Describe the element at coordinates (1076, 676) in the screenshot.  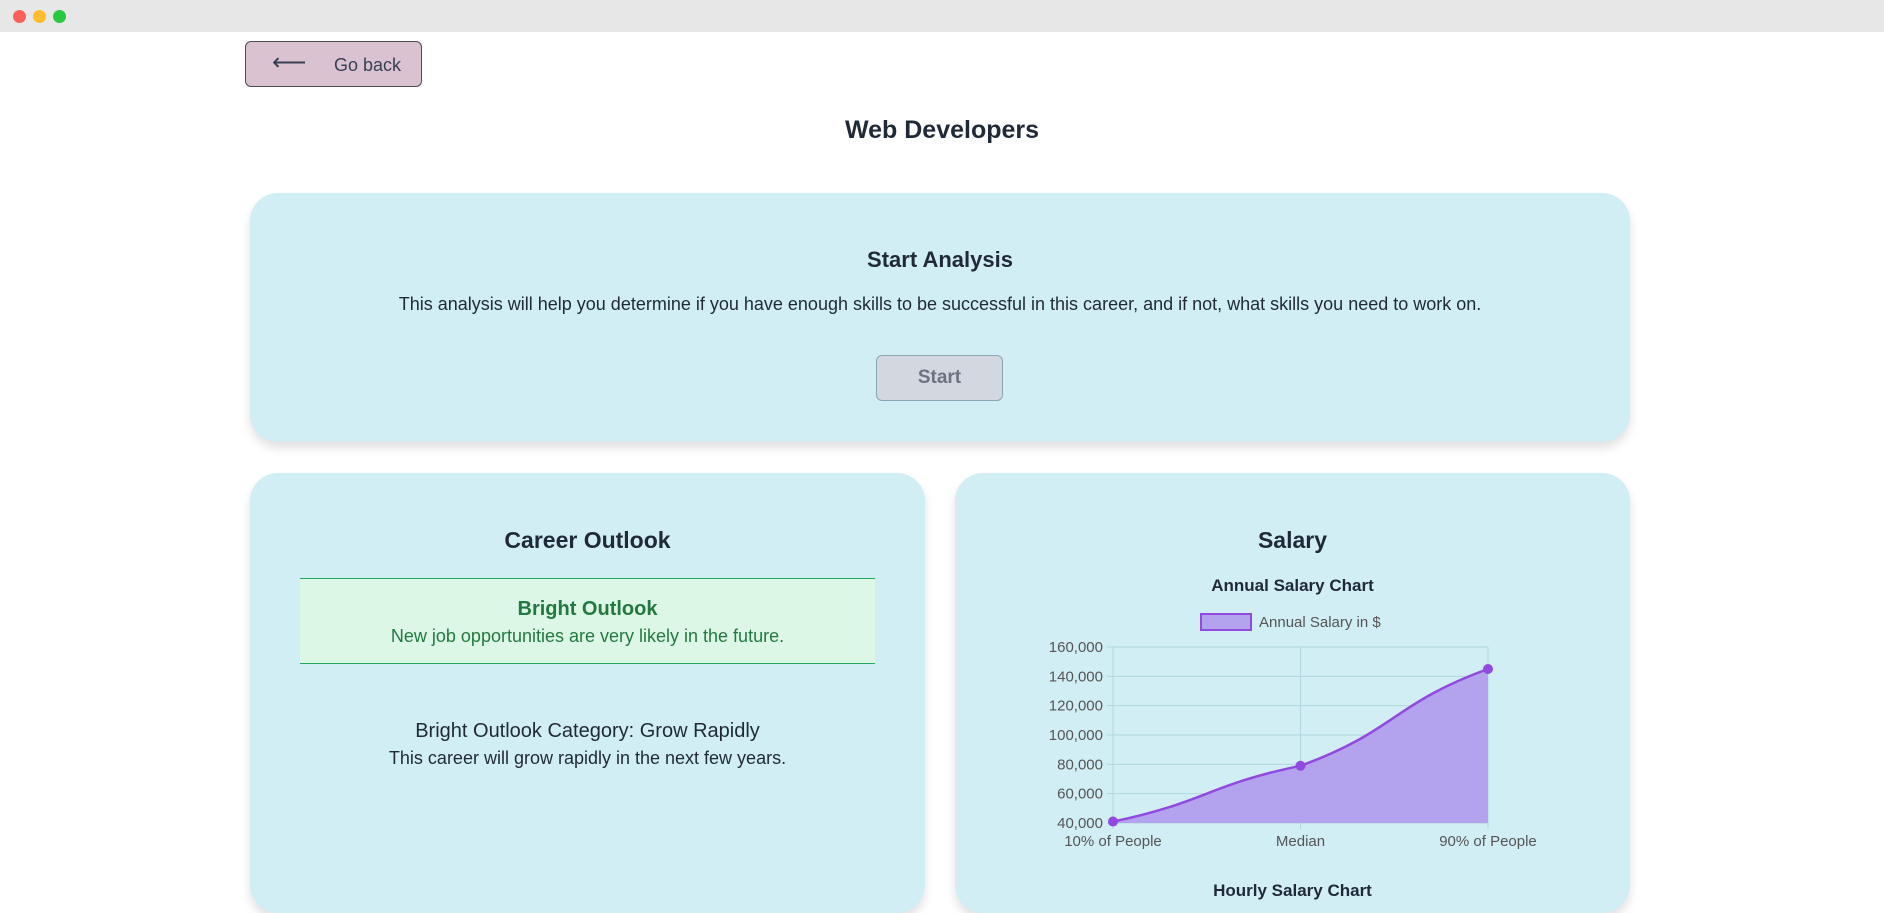
I see `y-tick-label: 140,000` at that location.